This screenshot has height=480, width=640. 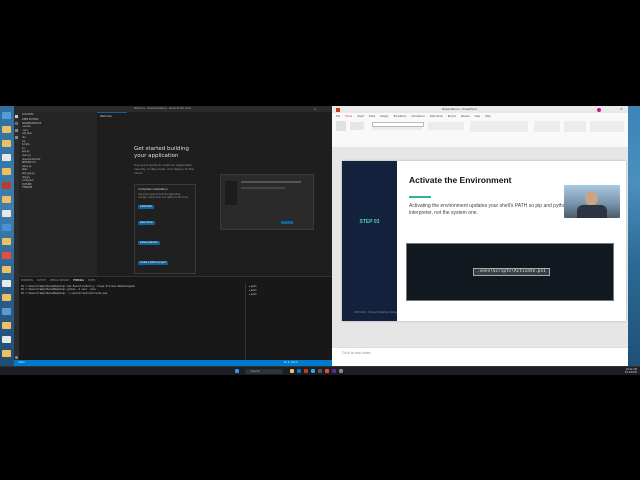 What do you see at coordinates (59, 184) in the screenshot?
I see `explorer-item: OUTLINE` at bounding box center [59, 184].